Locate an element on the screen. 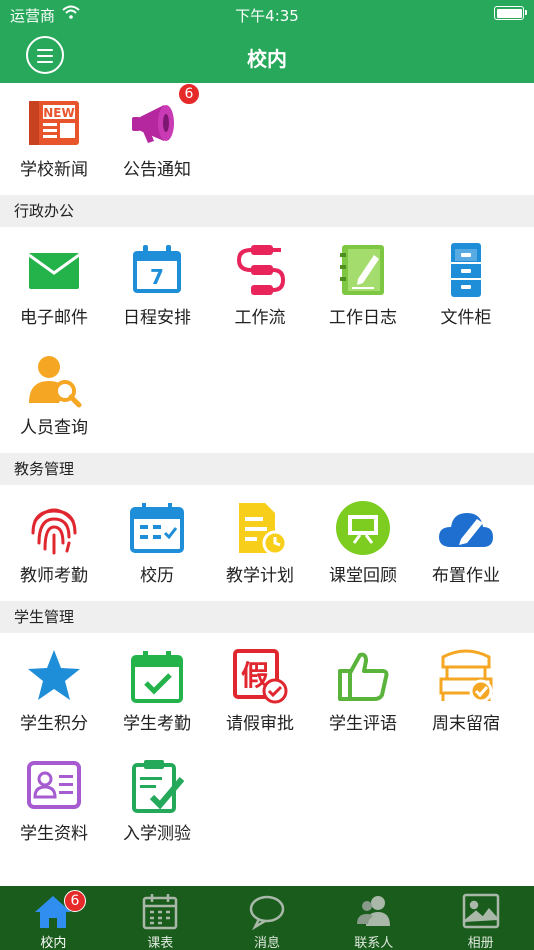  menu-item-student-profile: 学生资料 is located at coordinates (52, 804).